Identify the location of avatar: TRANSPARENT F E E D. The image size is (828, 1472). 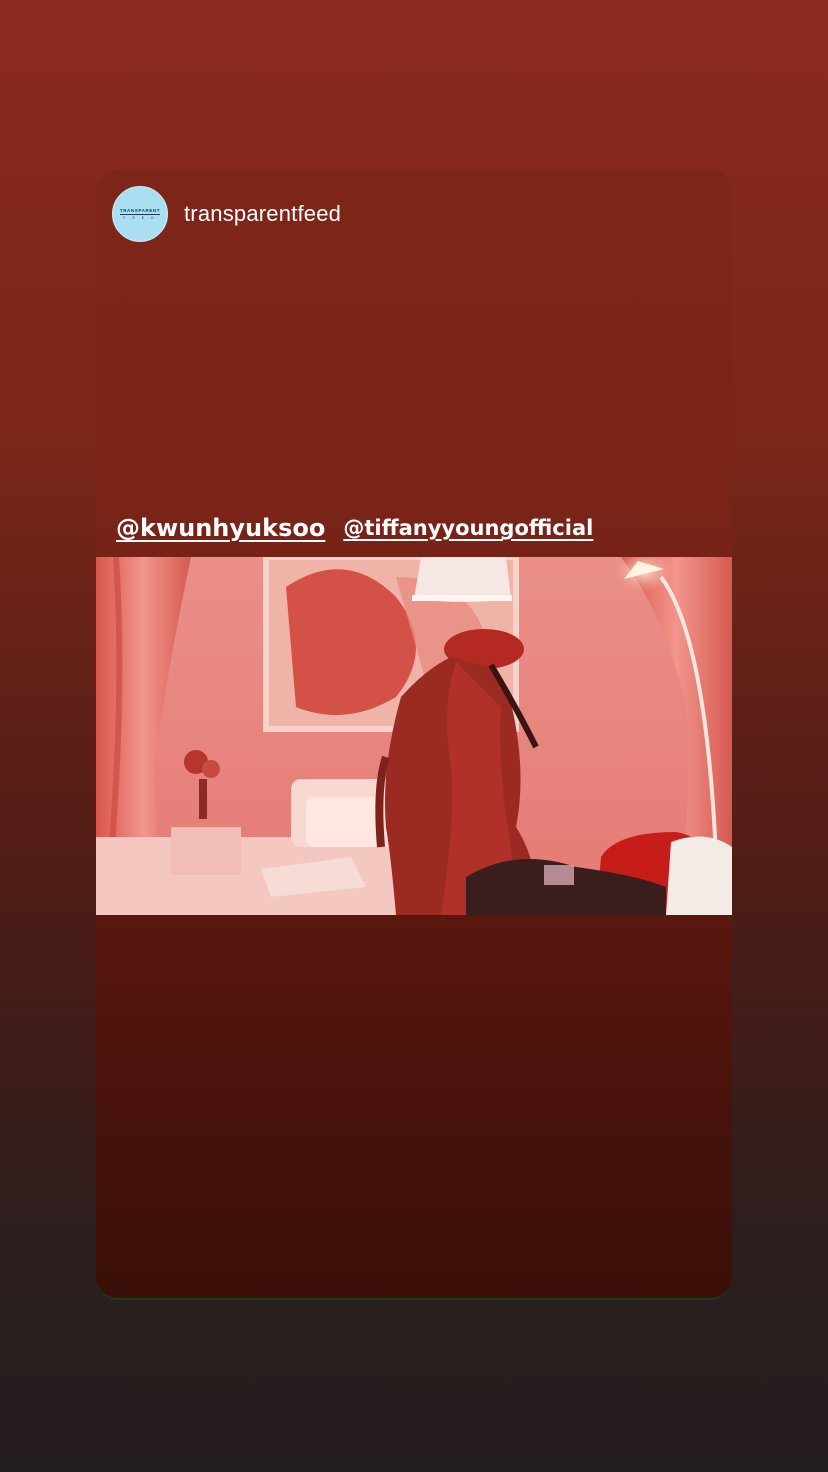
(140, 214).